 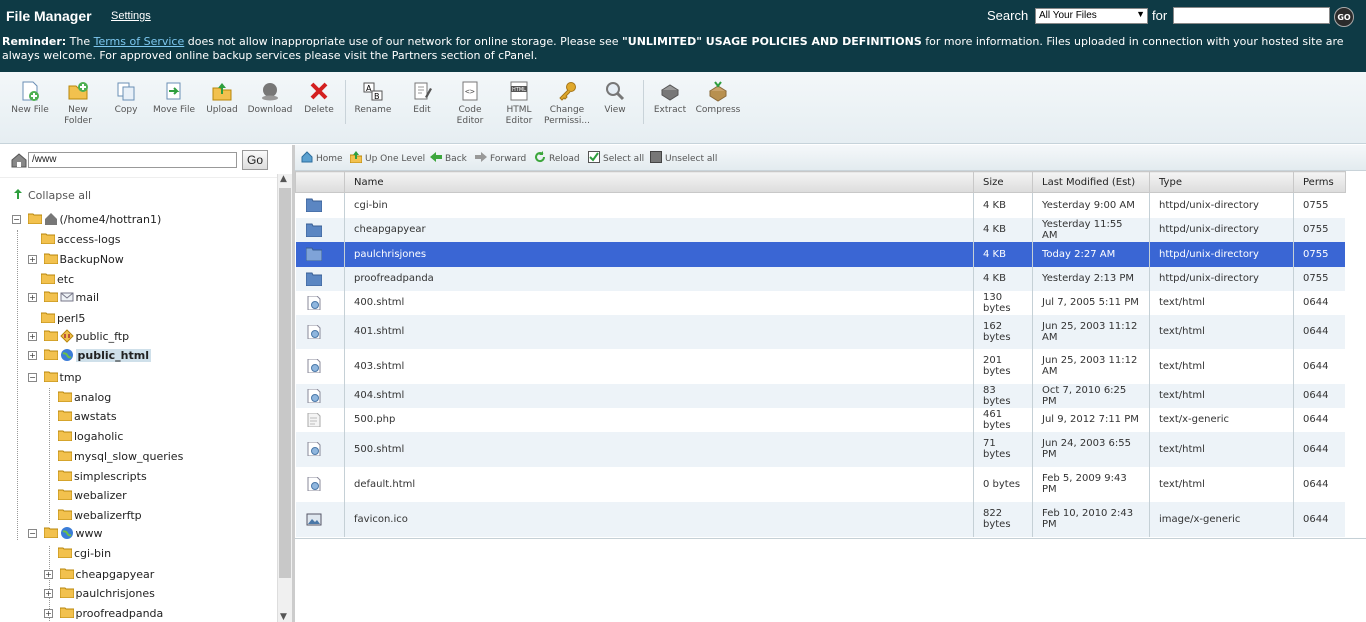 What do you see at coordinates (86, 220) in the screenshot?
I see `tree-node-root: − (/home4/hottran1)` at bounding box center [86, 220].